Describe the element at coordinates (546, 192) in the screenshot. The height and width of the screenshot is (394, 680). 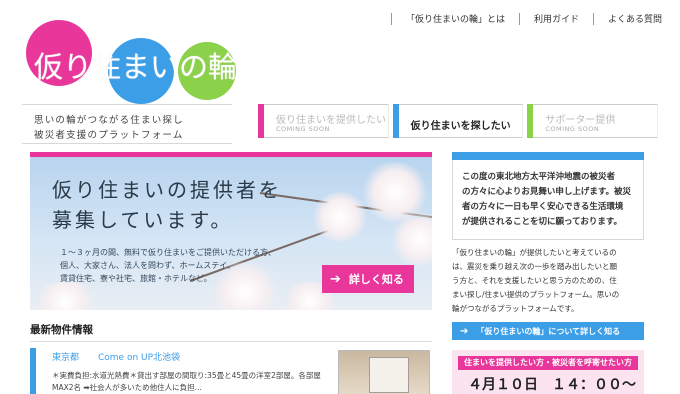
I see `message-line: の方々に心よりお見舞い申し上げます。被災` at that location.